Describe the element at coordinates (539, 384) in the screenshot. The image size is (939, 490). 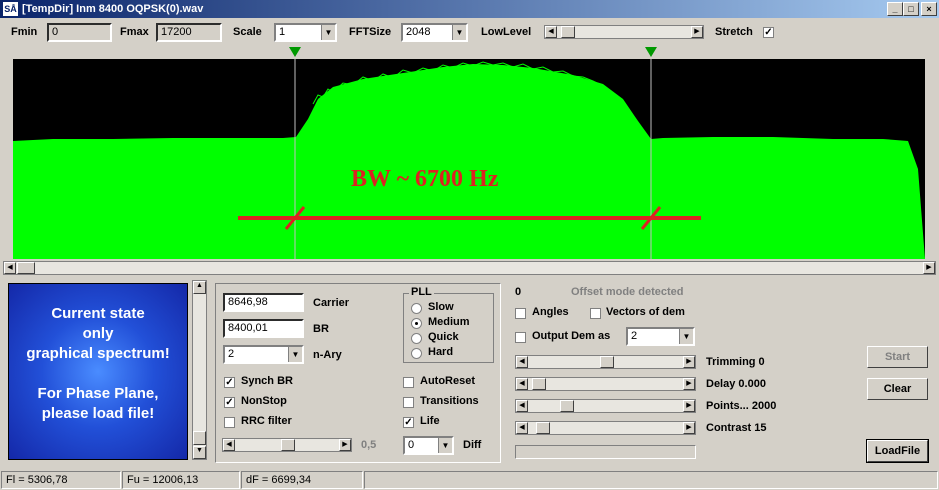
I see `delay-thumb` at that location.